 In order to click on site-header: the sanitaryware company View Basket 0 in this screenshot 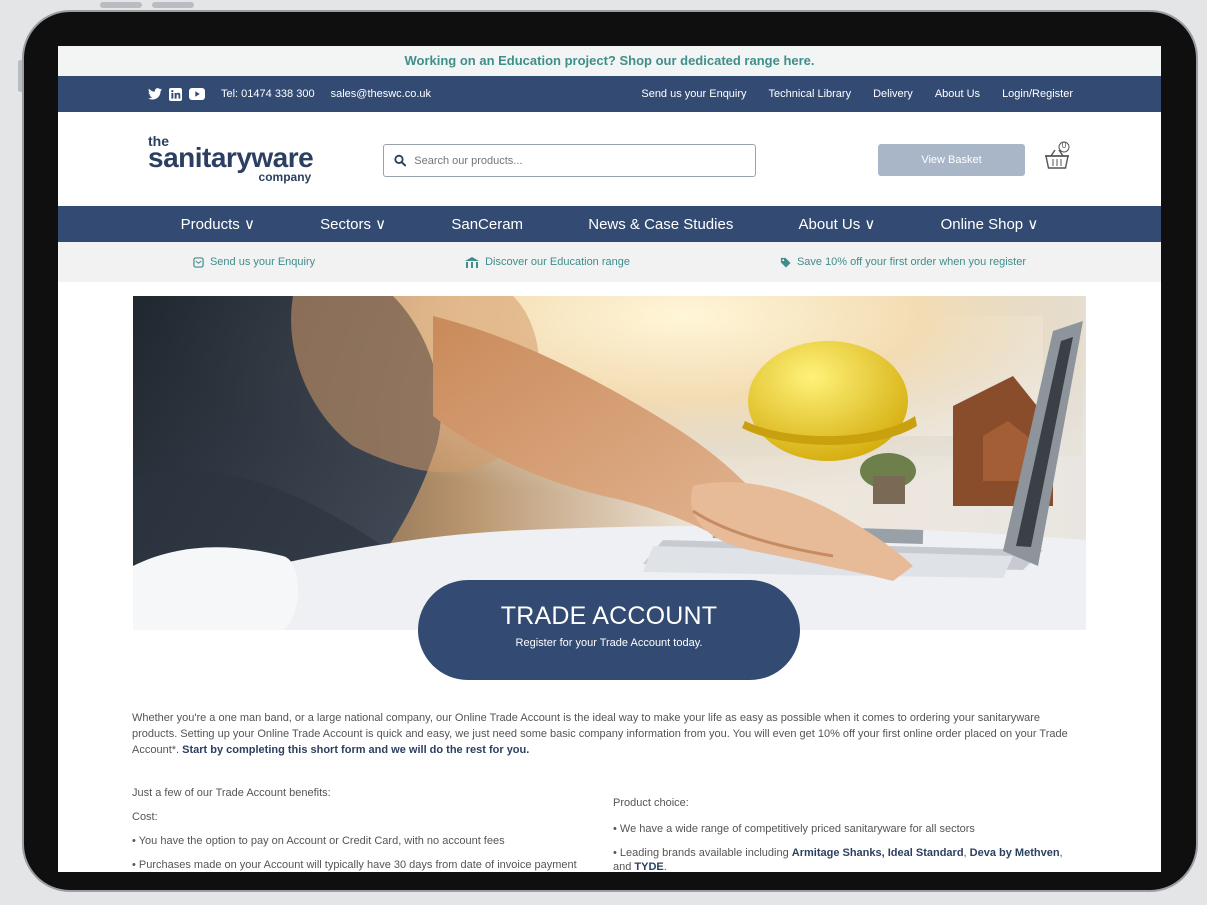, I will do `click(609, 159)`.